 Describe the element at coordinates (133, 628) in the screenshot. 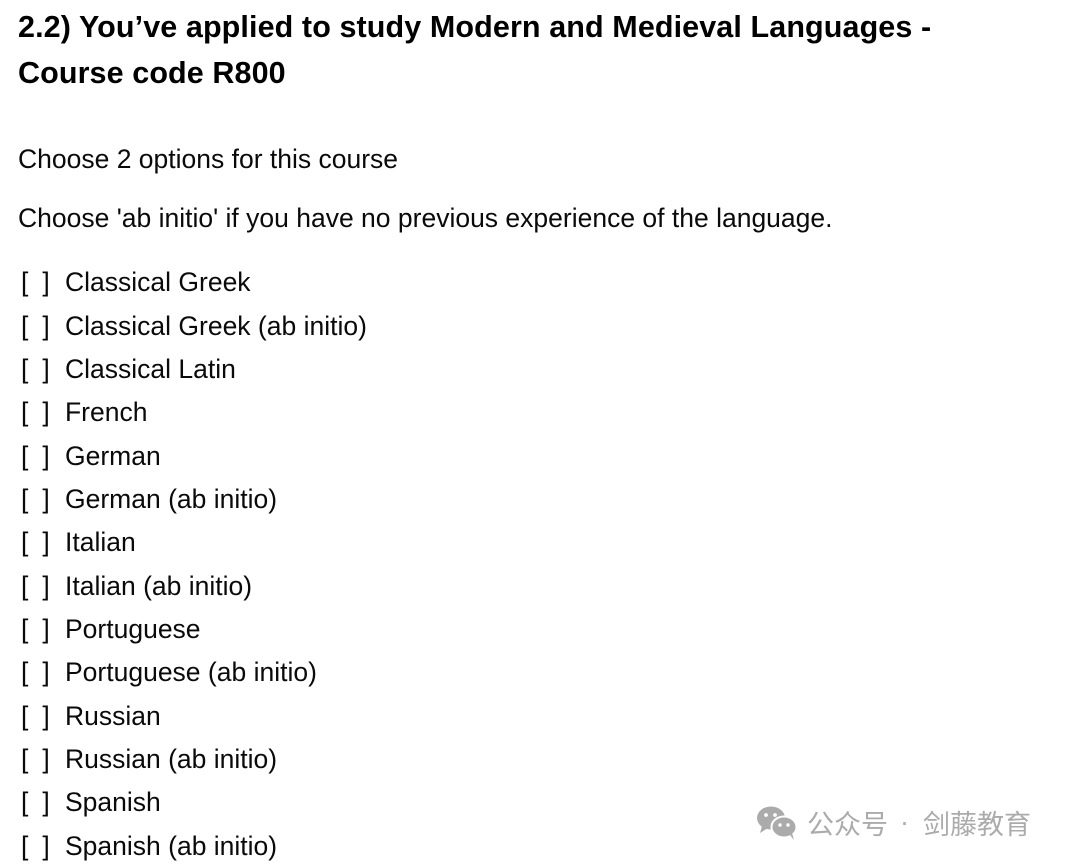

I see `option-label: Portuguese` at that location.